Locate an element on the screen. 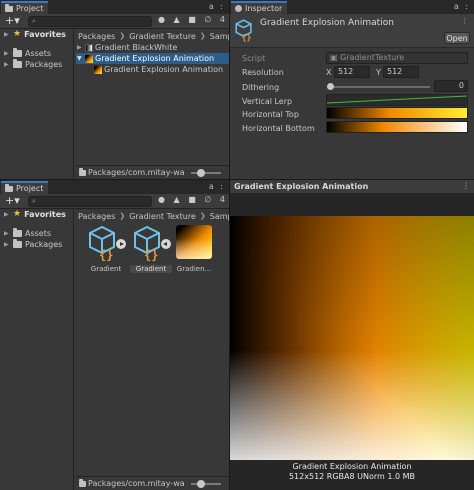 This screenshot has width=474, height=490. inspector-tab-label: Inspector is located at coordinates (264, 8).